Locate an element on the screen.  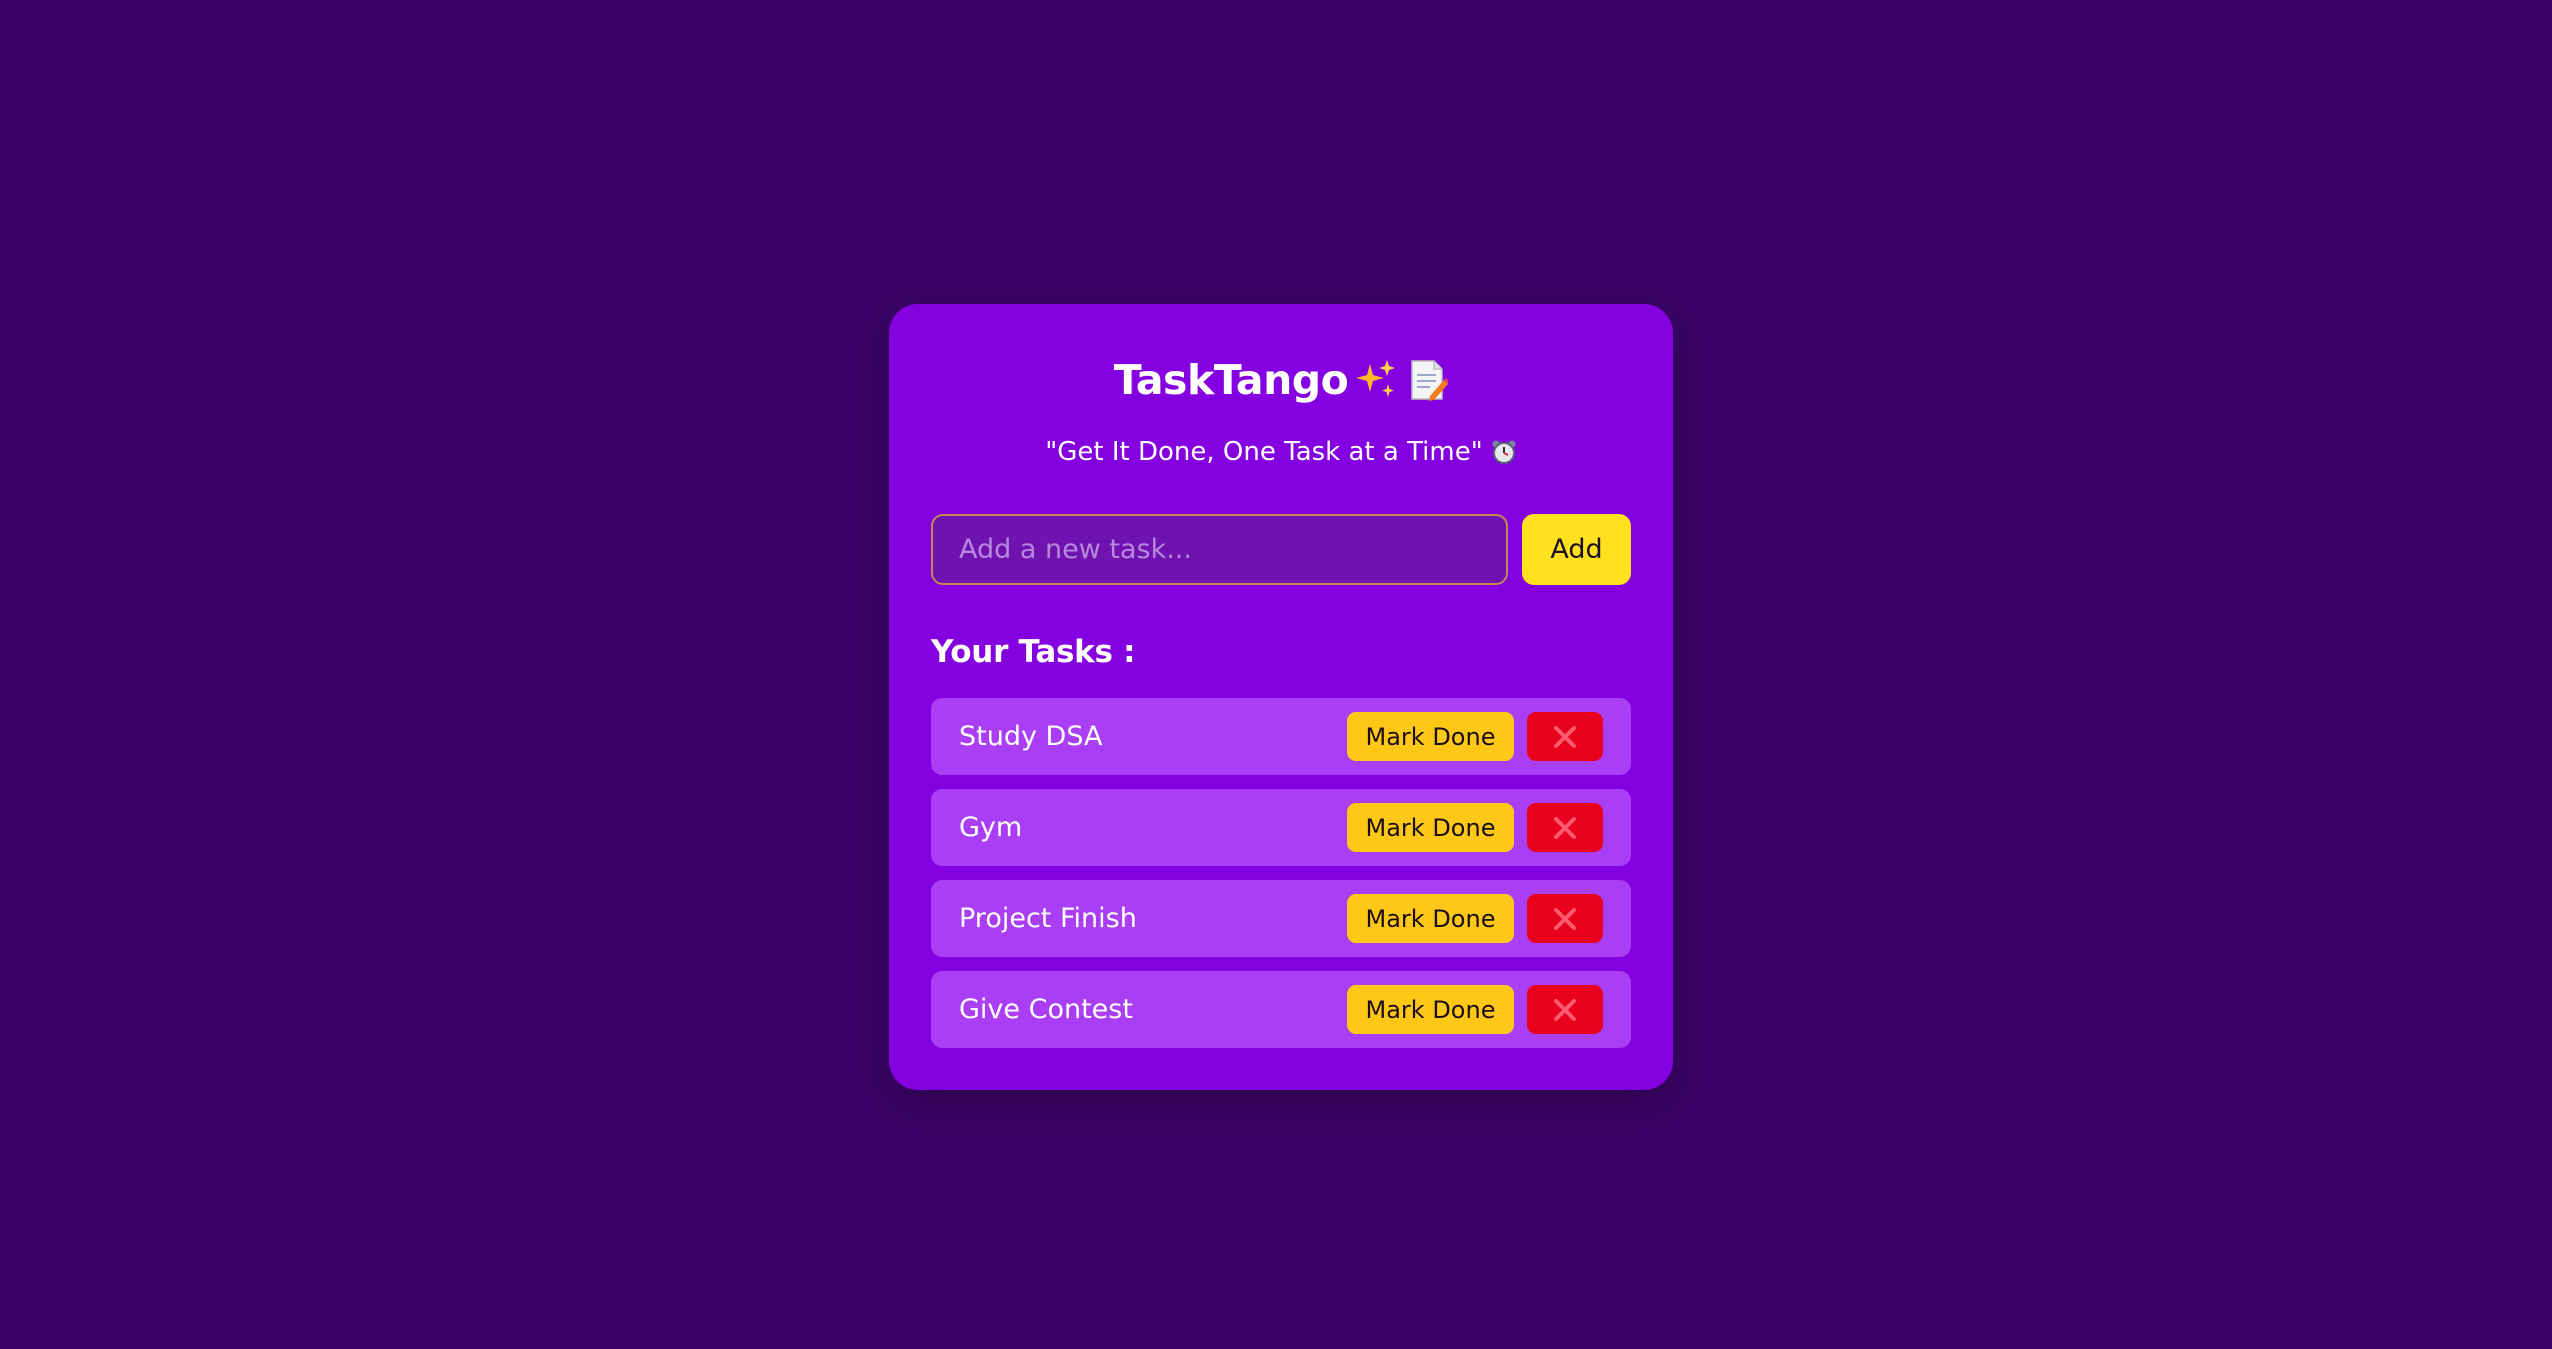
task-row: Study DSA Mark Done is located at coordinates (1281, 736).